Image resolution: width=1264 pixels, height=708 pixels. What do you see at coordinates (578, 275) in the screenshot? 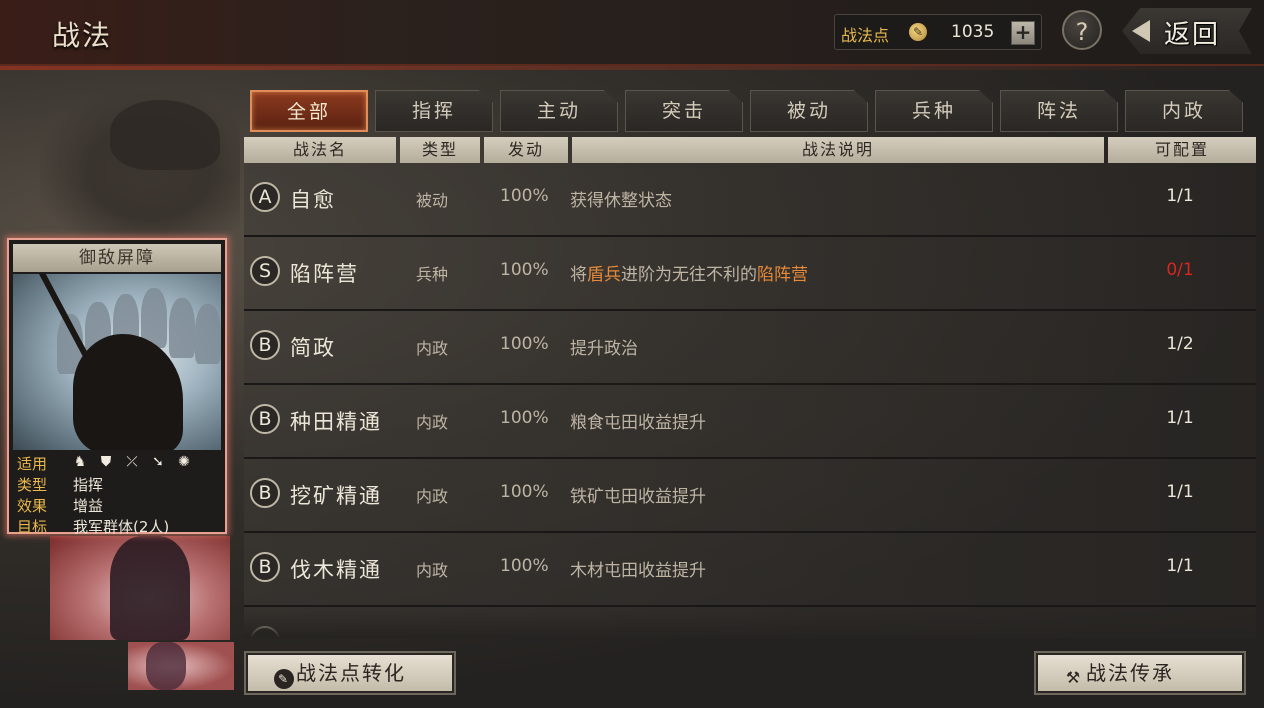
I see `description-segment: 将` at bounding box center [578, 275].